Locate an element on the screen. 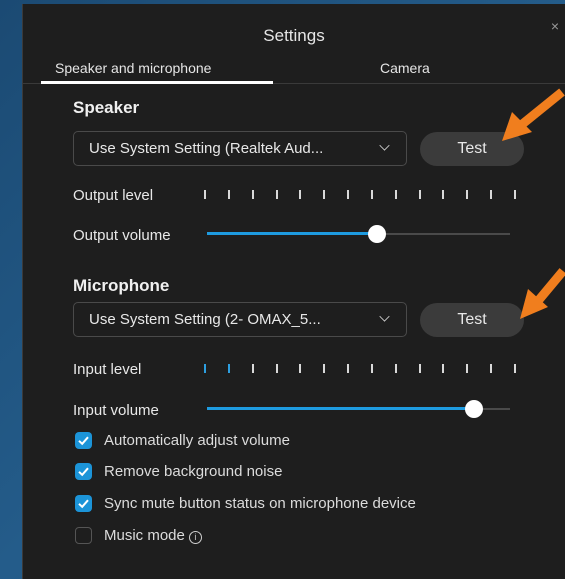 This screenshot has height=579, width=565. info-icon: i is located at coordinates (195, 537).